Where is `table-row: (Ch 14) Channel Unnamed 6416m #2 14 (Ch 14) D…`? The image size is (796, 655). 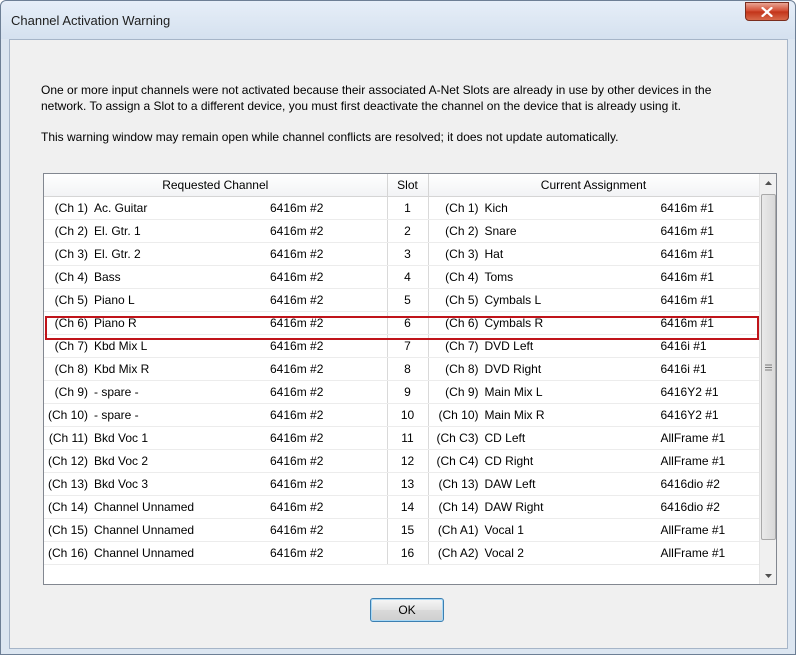 table-row: (Ch 14) Channel Unnamed 6416m #2 14 (Ch 14) D… is located at coordinates (402, 507).